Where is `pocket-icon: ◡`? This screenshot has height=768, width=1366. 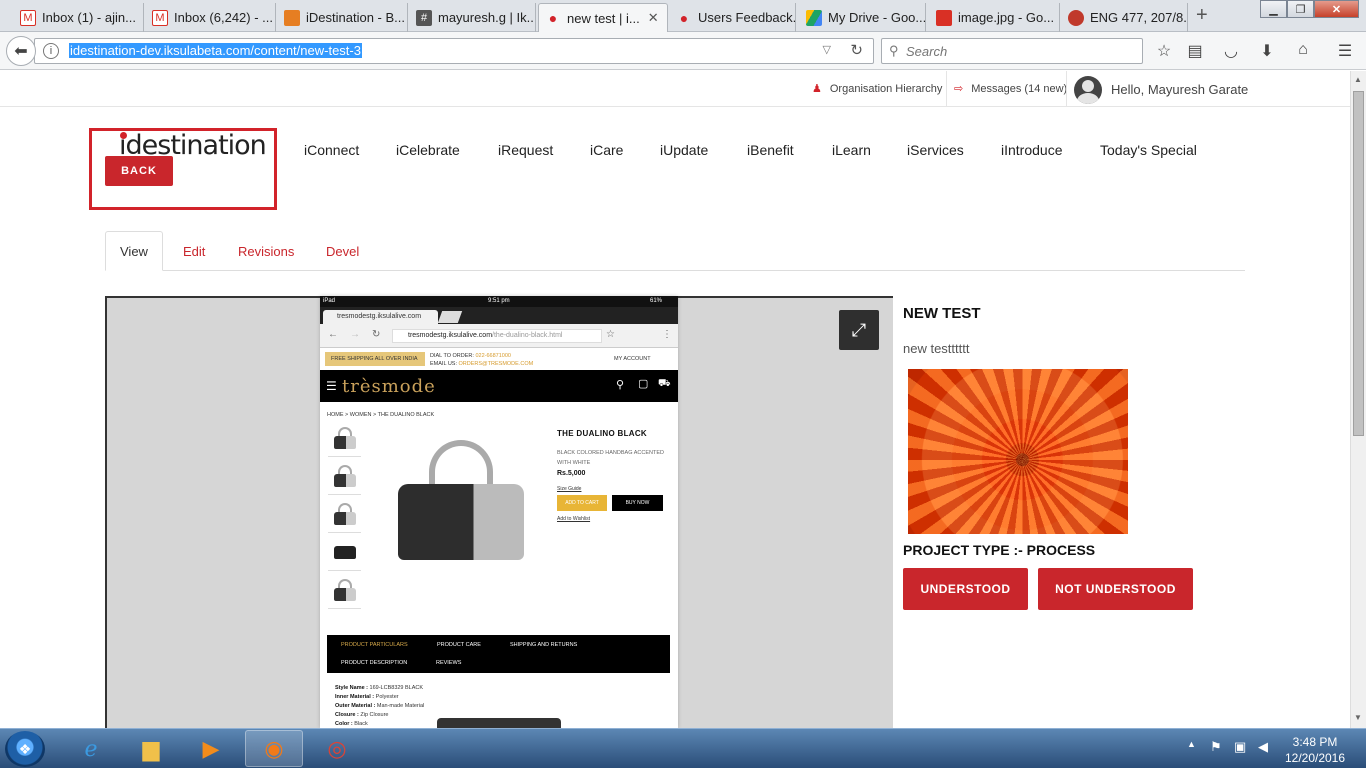
pocket-icon: ◡ is located at coordinates (1231, 51).